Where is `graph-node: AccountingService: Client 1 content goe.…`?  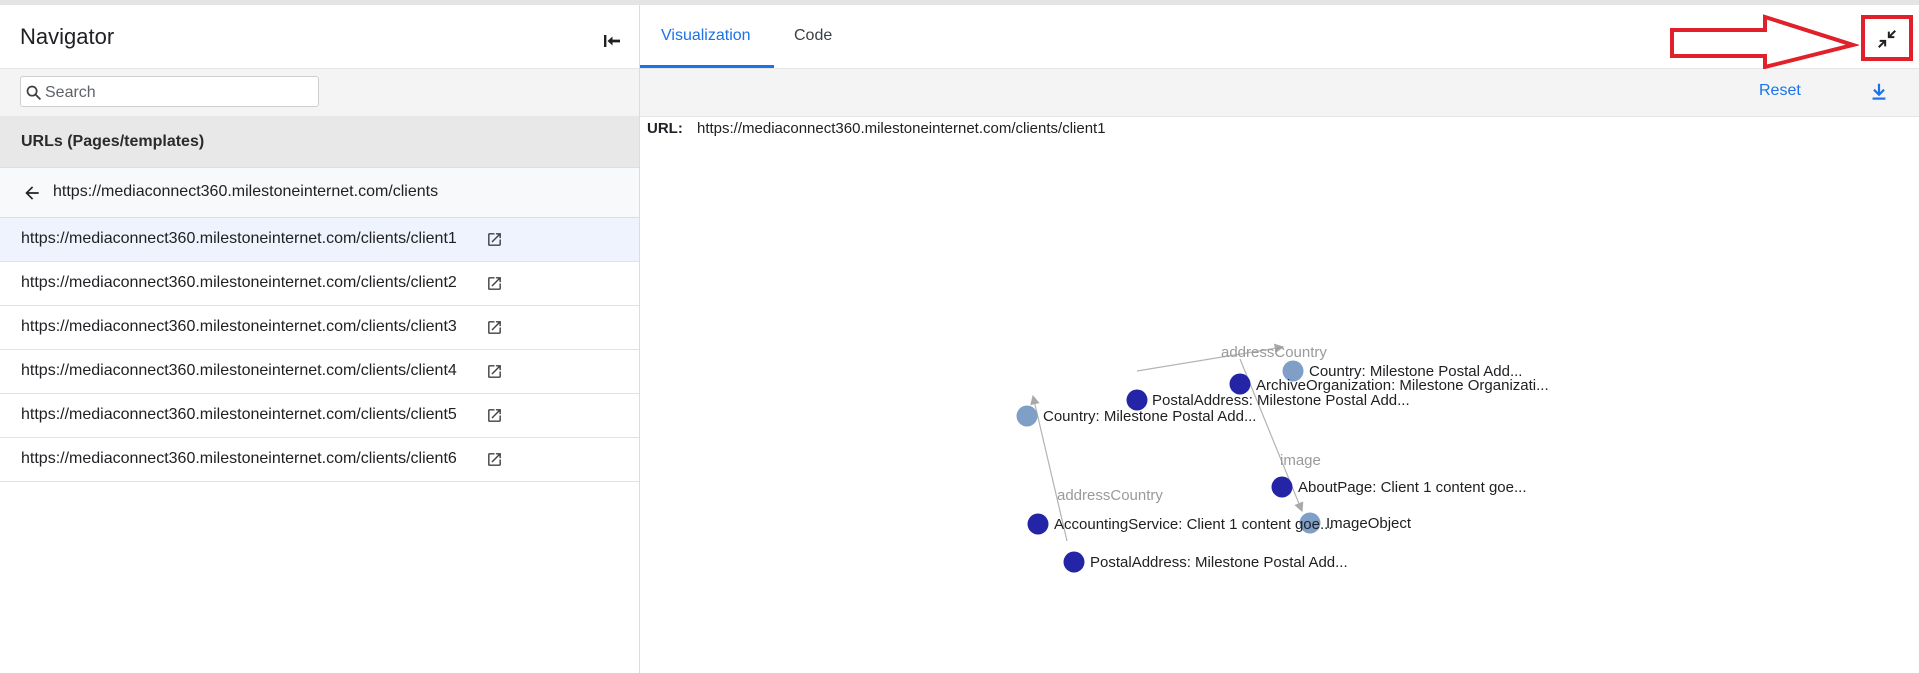 graph-node: AccountingService: Client 1 content goe.… is located at coordinates (1180, 524).